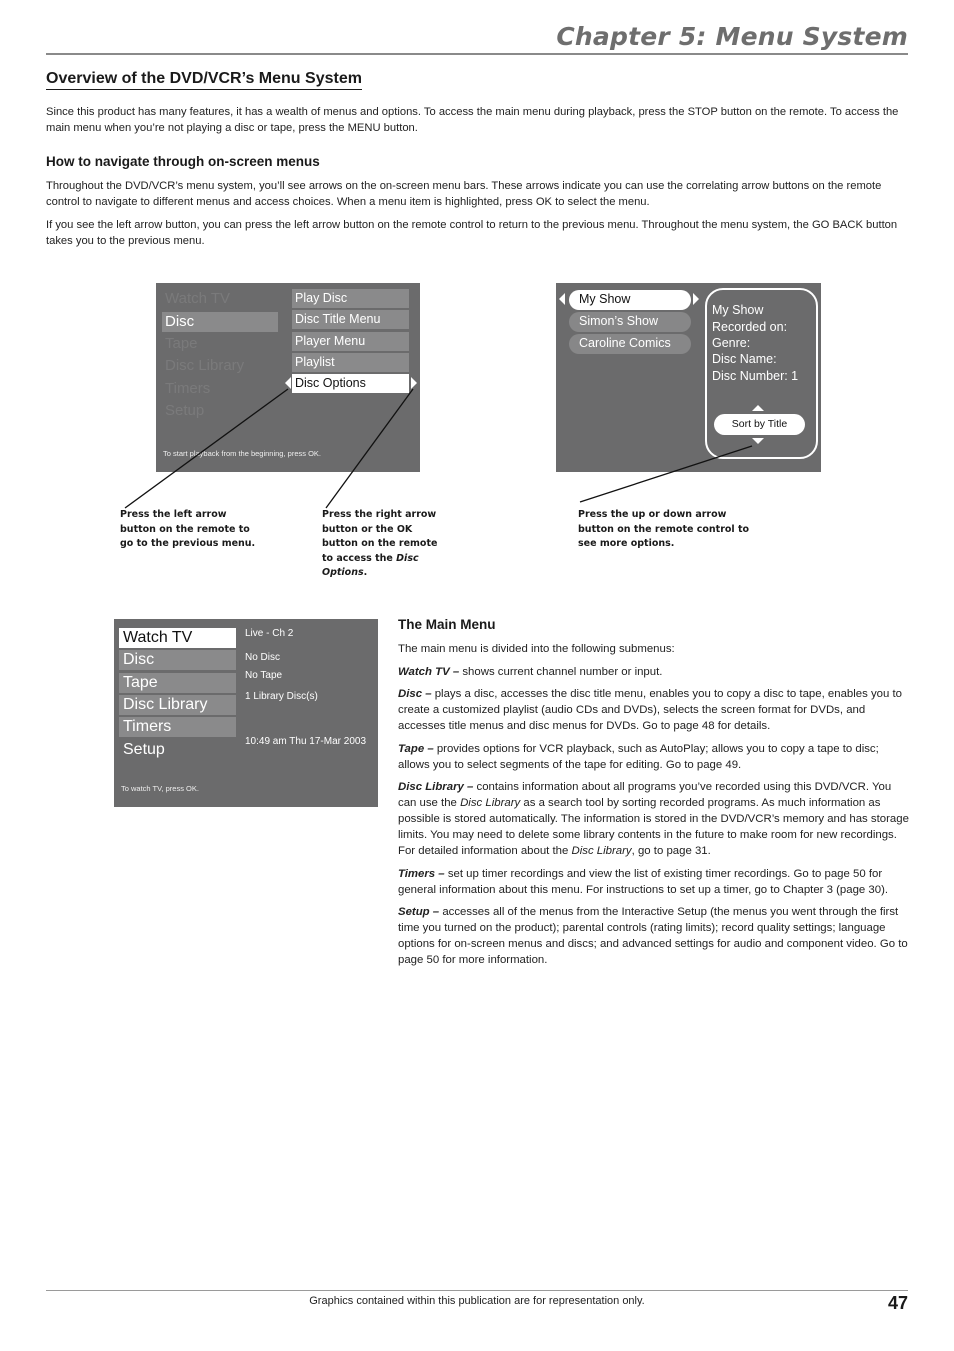 The image size is (954, 1351). I want to click on down-arrow-icon, so click(758, 441).